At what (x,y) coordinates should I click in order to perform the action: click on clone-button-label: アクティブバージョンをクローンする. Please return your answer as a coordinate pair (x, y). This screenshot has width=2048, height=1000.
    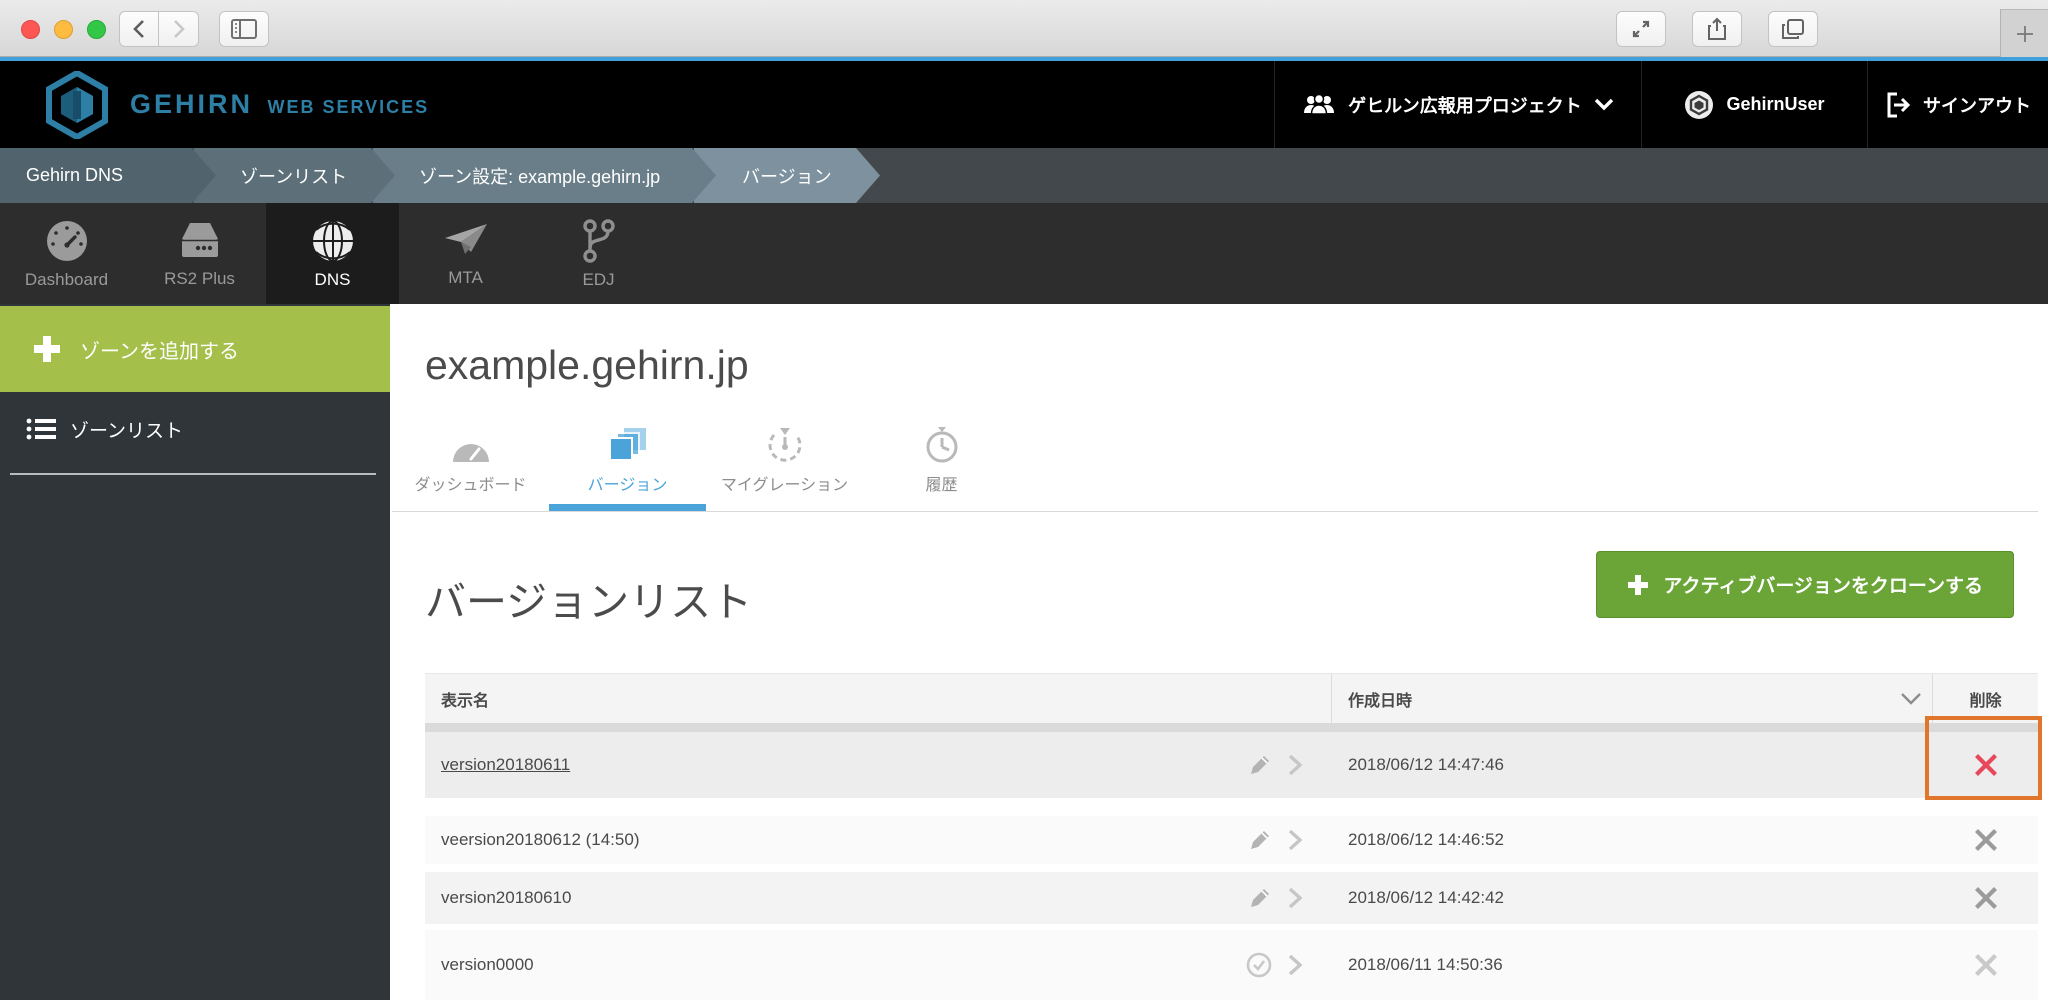
    Looking at the image, I should click on (1823, 586).